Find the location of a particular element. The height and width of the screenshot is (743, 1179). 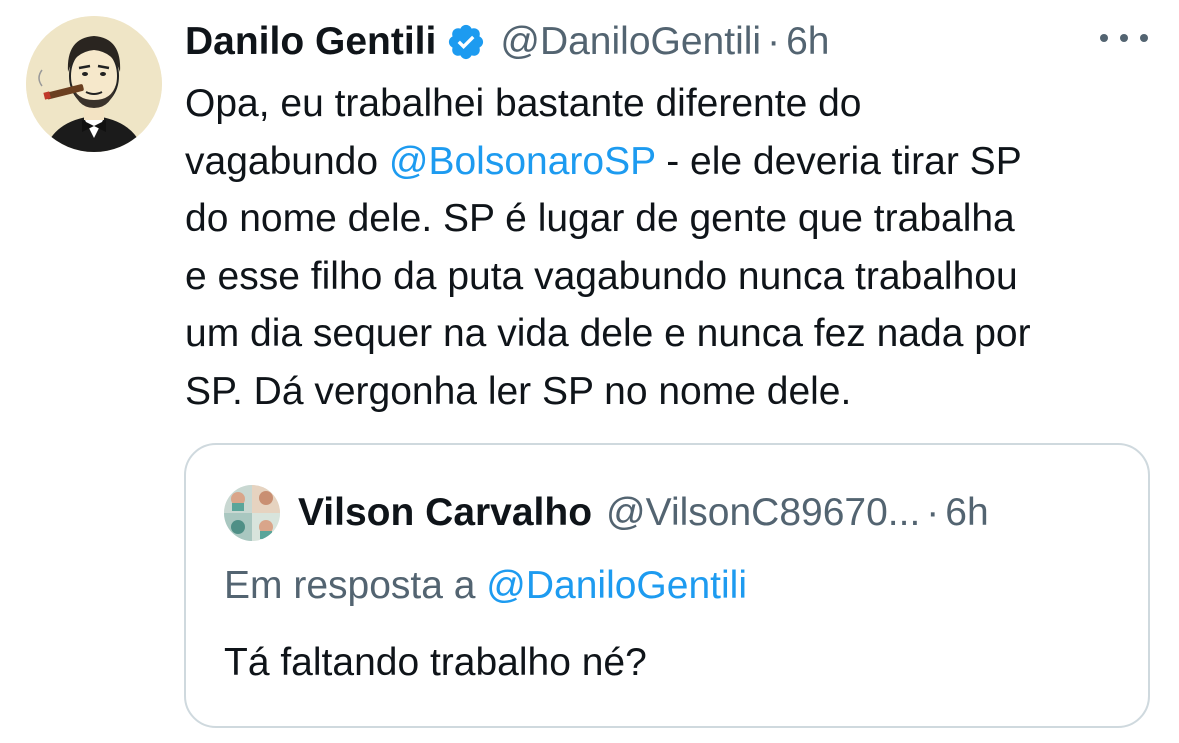

cartoon-man-with-cigar-avatar-icon is located at coordinates (94, 84).